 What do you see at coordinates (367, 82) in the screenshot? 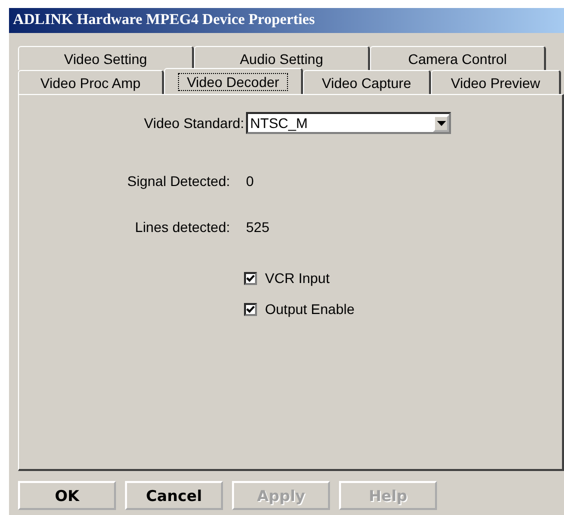
I see `tab: Video Capture` at bounding box center [367, 82].